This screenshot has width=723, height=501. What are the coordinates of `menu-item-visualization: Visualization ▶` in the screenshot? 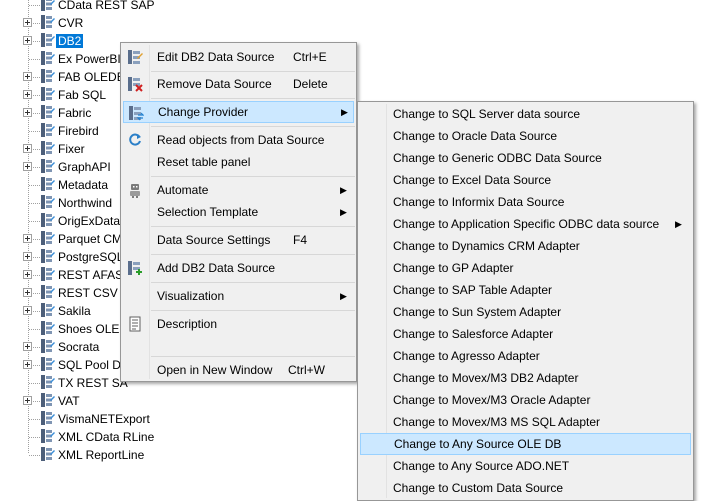 It's located at (238, 296).